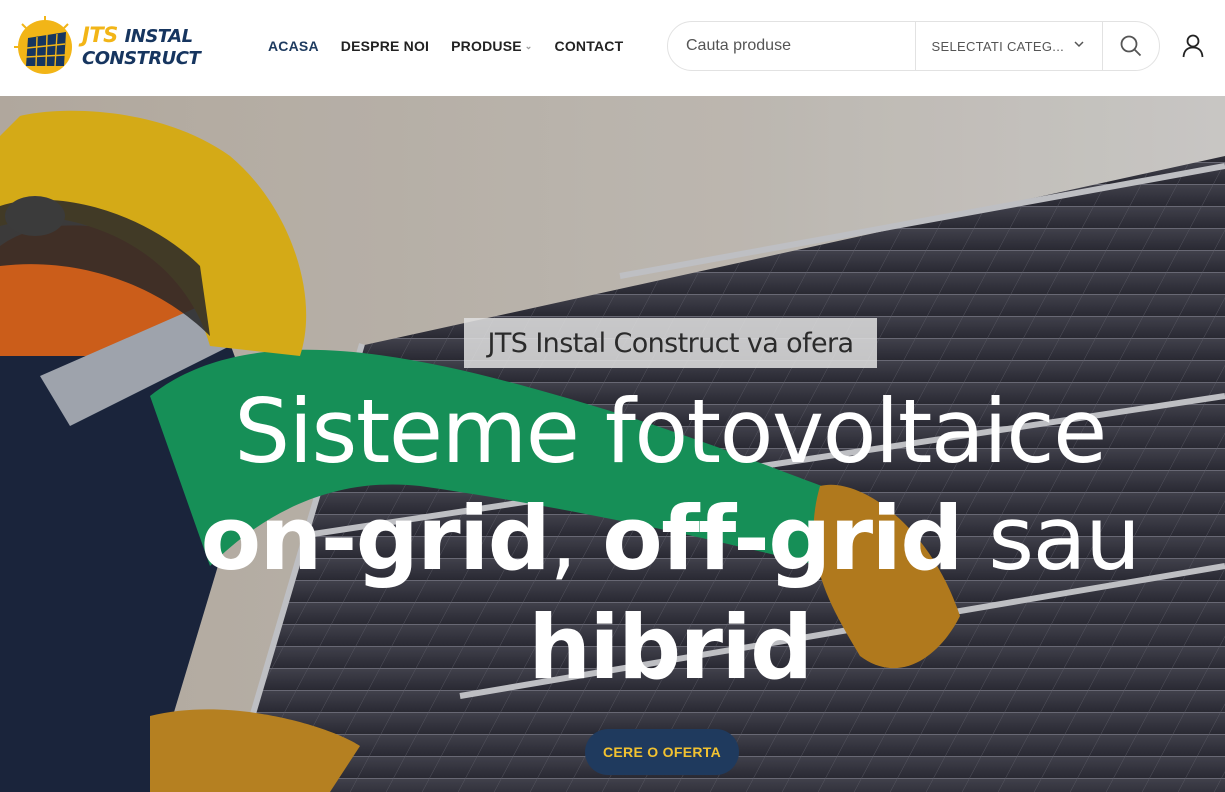  I want to click on headline-sau: sau, so click(1051, 538).